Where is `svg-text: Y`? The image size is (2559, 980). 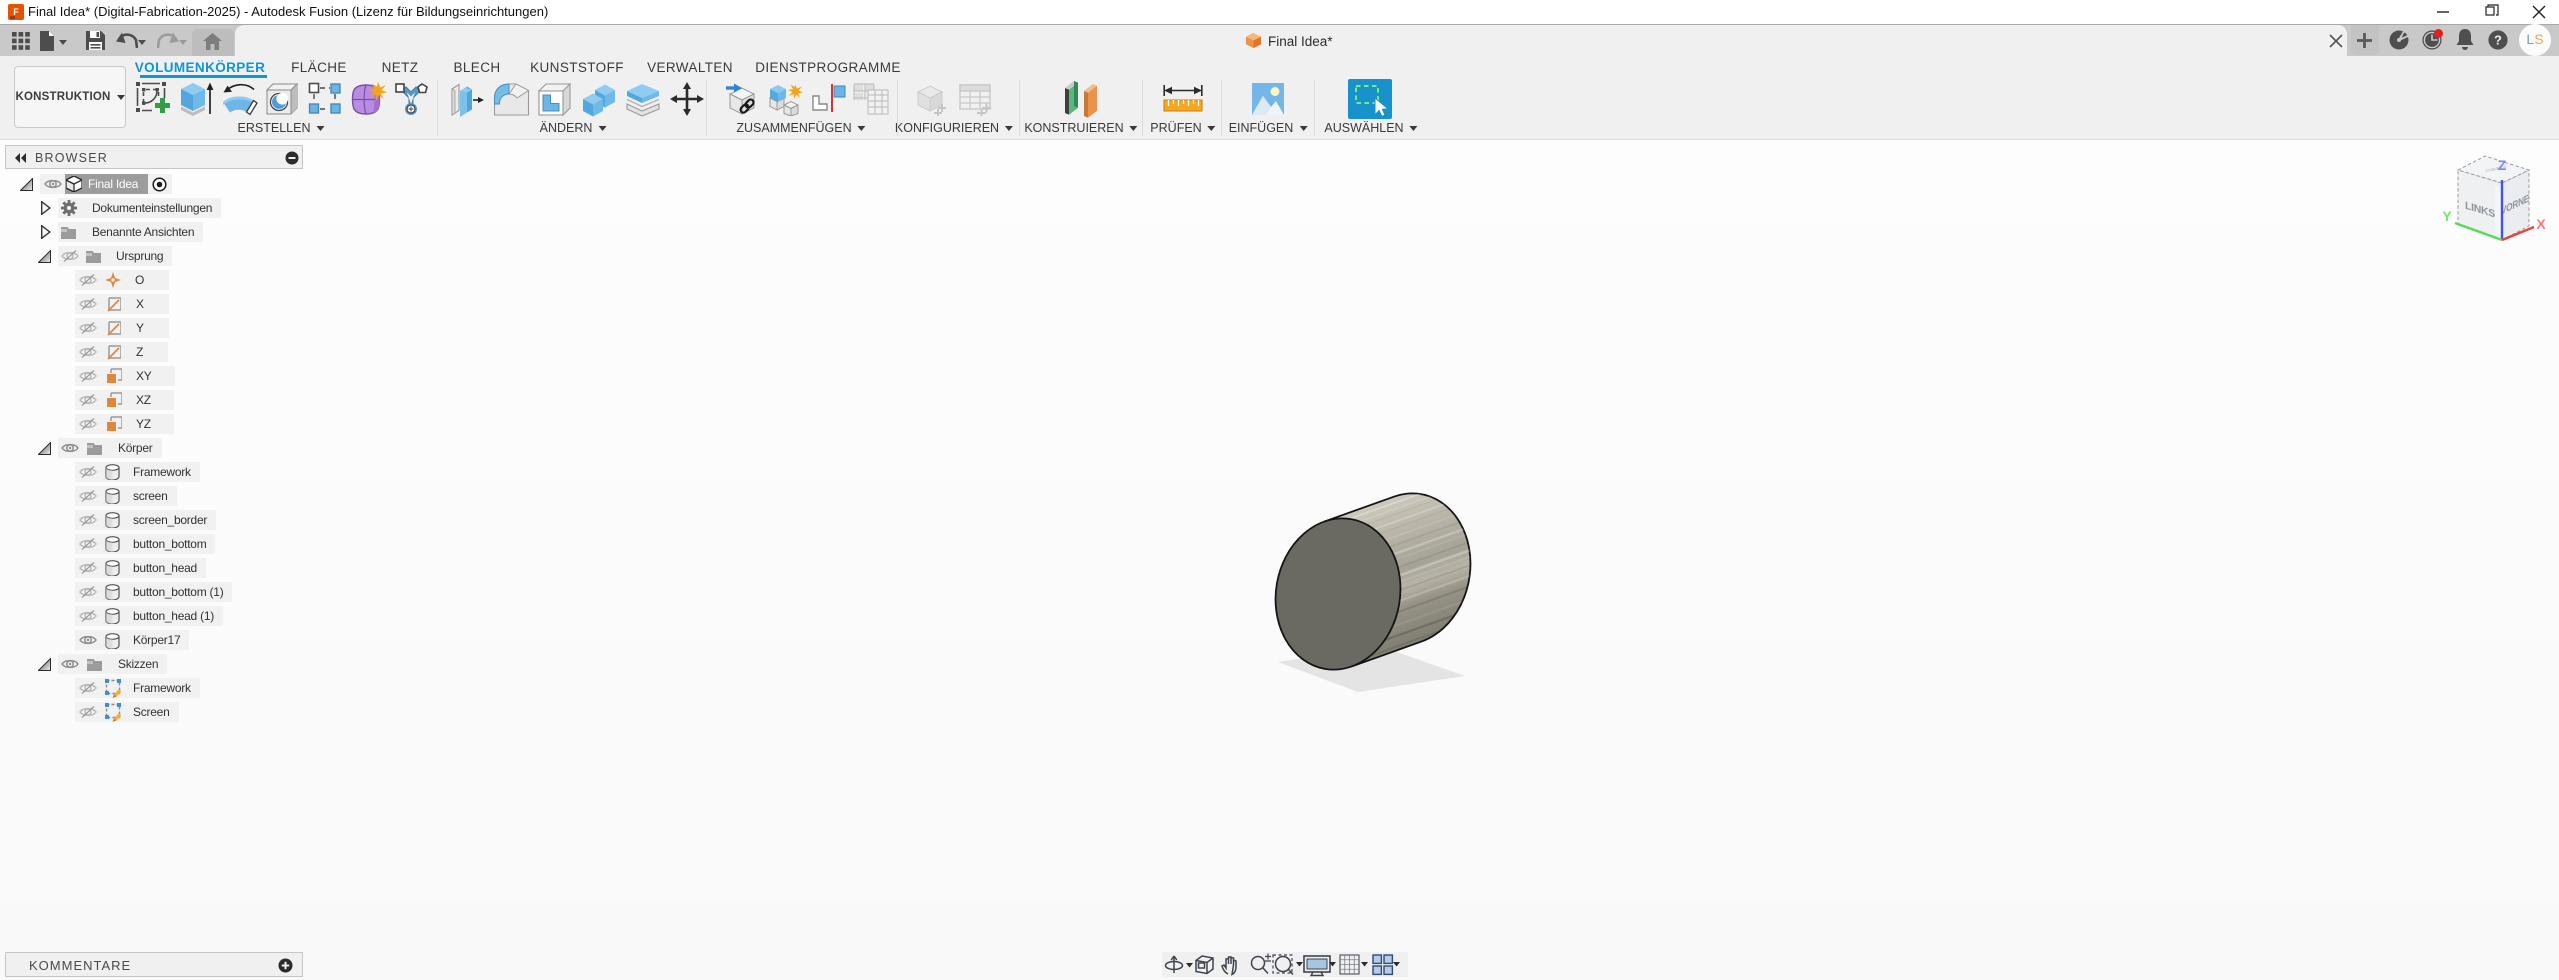
svg-text: Y is located at coordinates (2447, 216).